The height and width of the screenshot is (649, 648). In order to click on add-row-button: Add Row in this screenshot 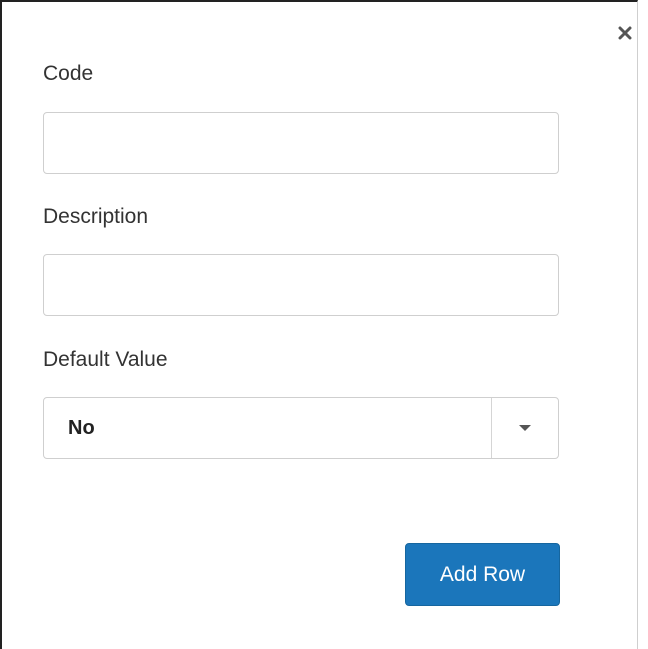, I will do `click(482, 574)`.